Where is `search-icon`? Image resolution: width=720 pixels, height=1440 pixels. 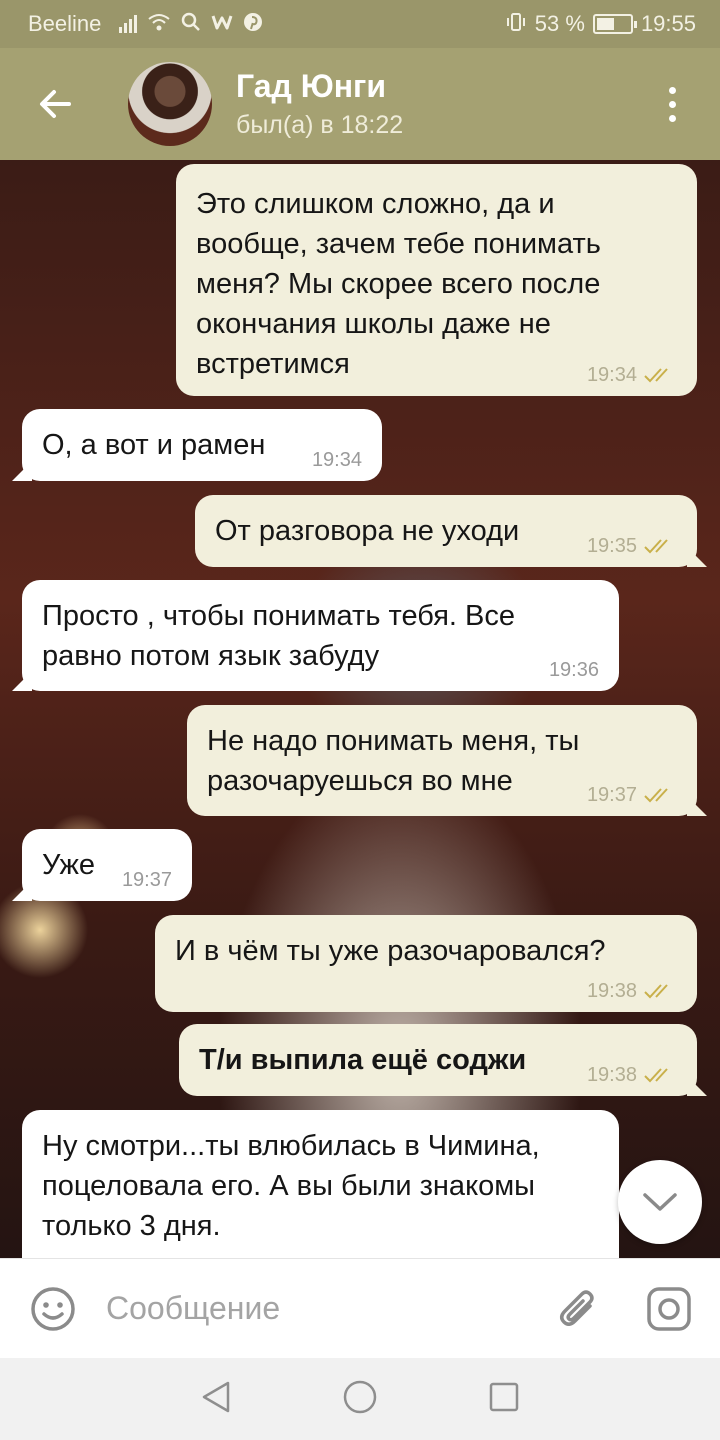
search-icon is located at coordinates (191, 24).